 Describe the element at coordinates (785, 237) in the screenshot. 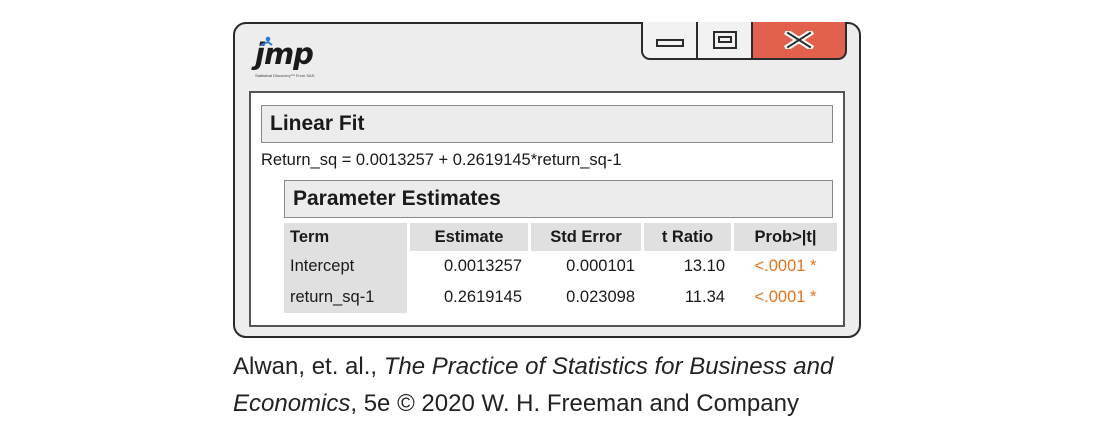

I see `column-header-prob: Prob>|t|` at that location.